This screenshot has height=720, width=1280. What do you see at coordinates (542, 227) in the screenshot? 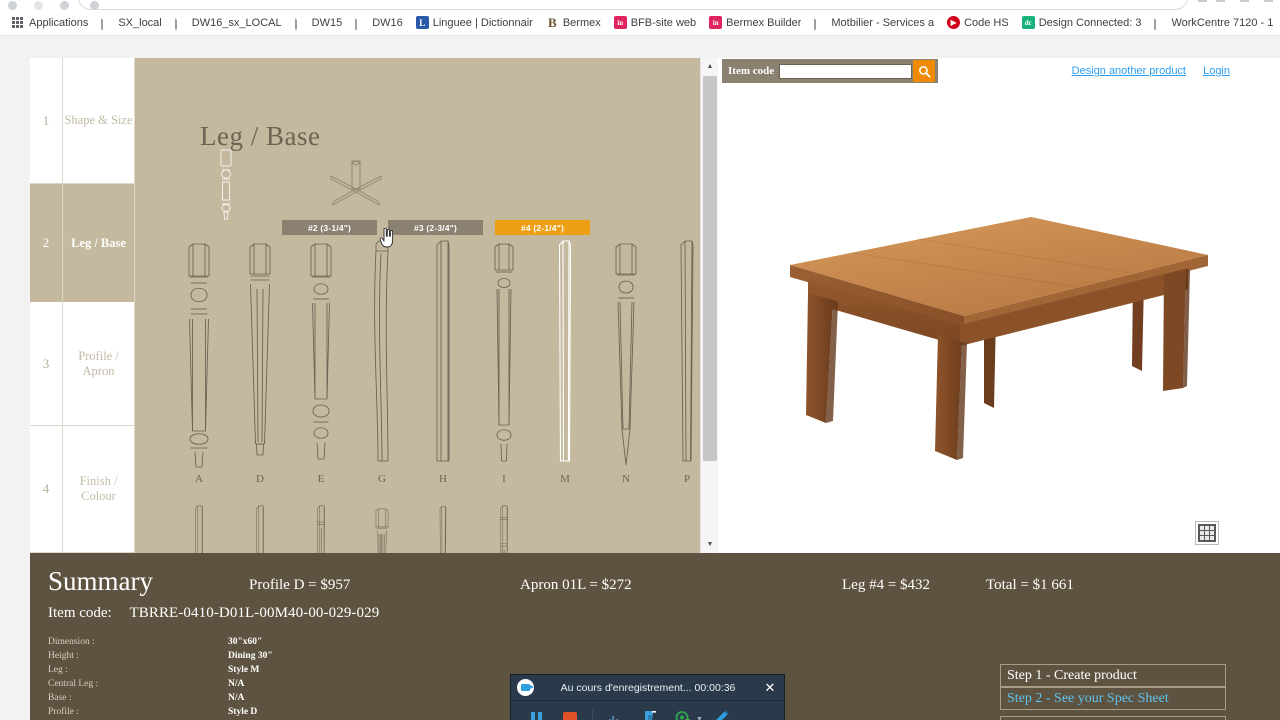
I see `size-option-4: #4 (2-1/4")` at bounding box center [542, 227].